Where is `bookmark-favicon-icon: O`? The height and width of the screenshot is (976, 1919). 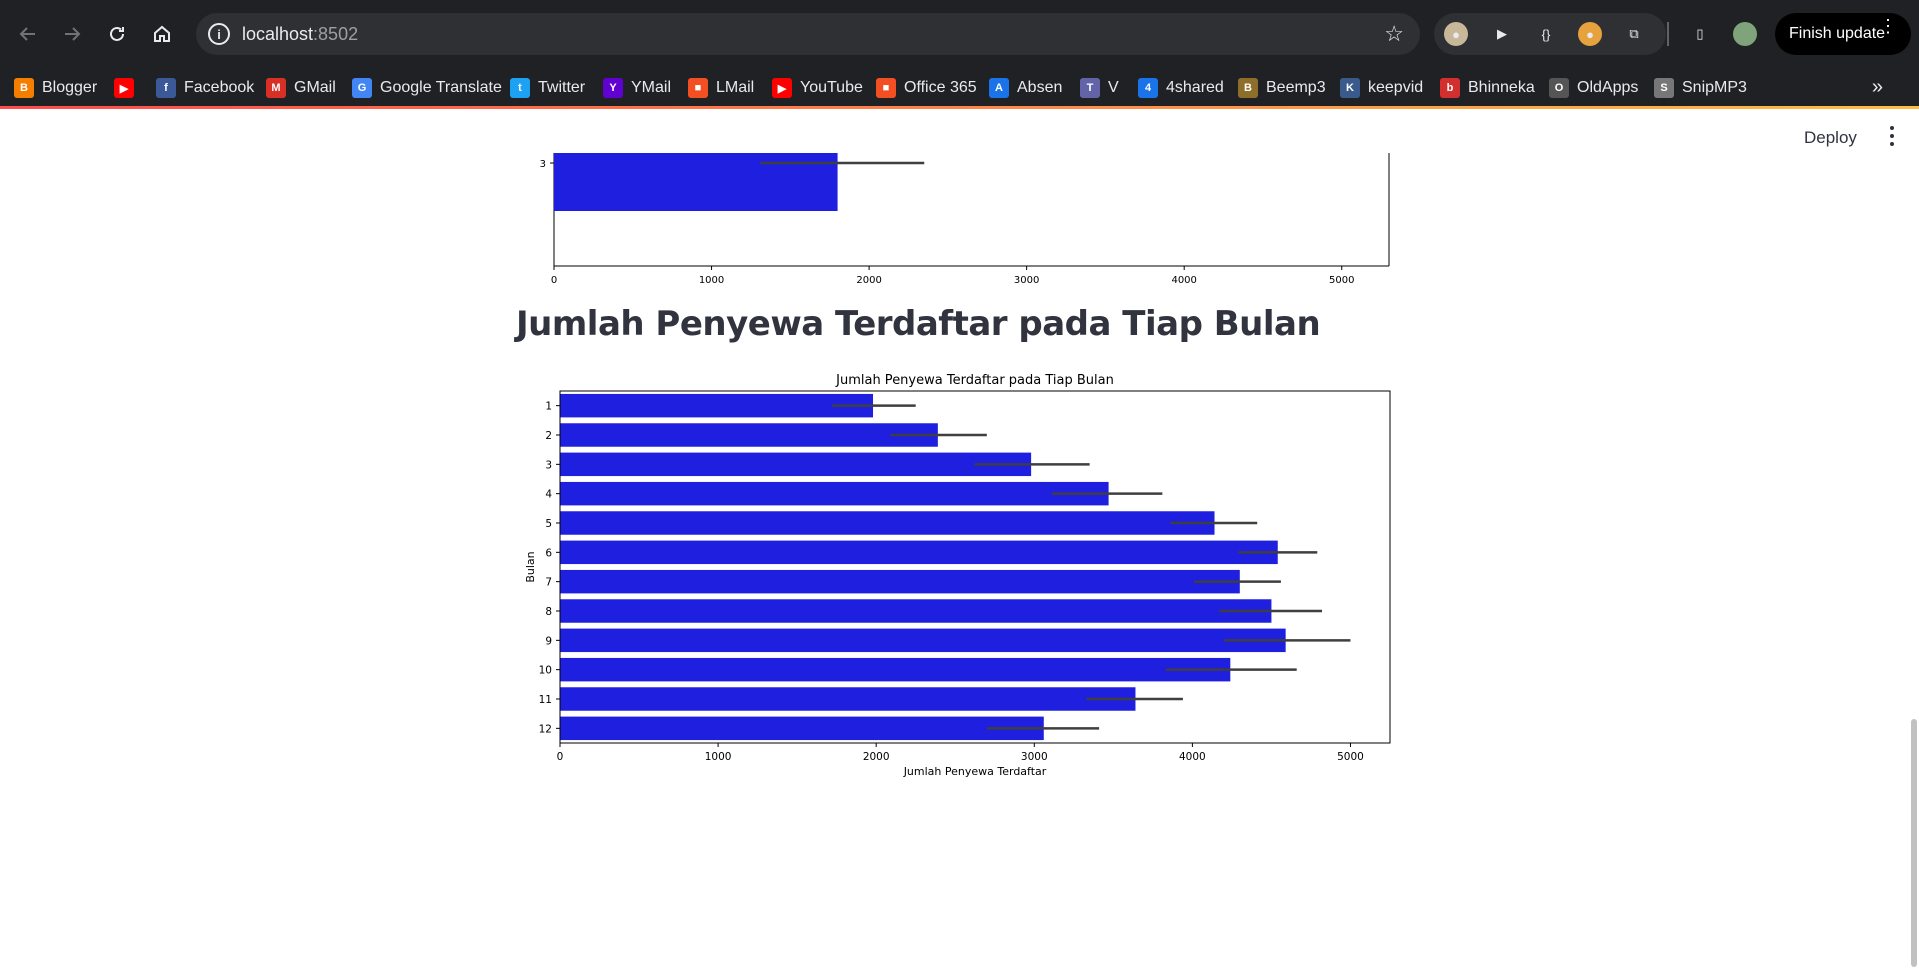 bookmark-favicon-icon: O is located at coordinates (1559, 88).